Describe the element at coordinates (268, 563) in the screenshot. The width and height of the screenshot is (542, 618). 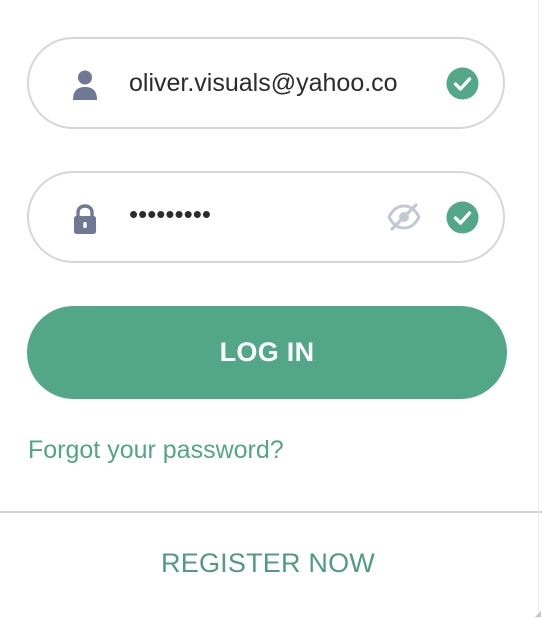
I see `register-now-link: REGISTER NOW` at that location.